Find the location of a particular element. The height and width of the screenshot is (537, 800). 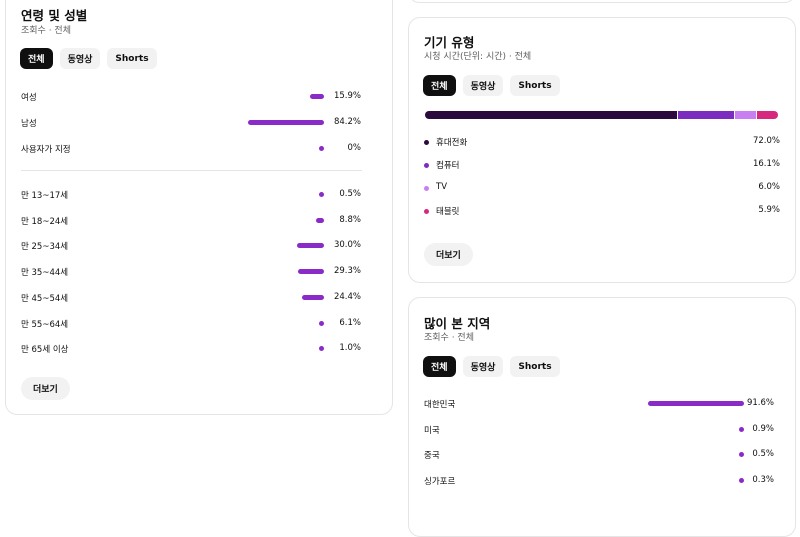

age-gender-filter-chips: 전체 동영상 Shorts is located at coordinates (88, 58).